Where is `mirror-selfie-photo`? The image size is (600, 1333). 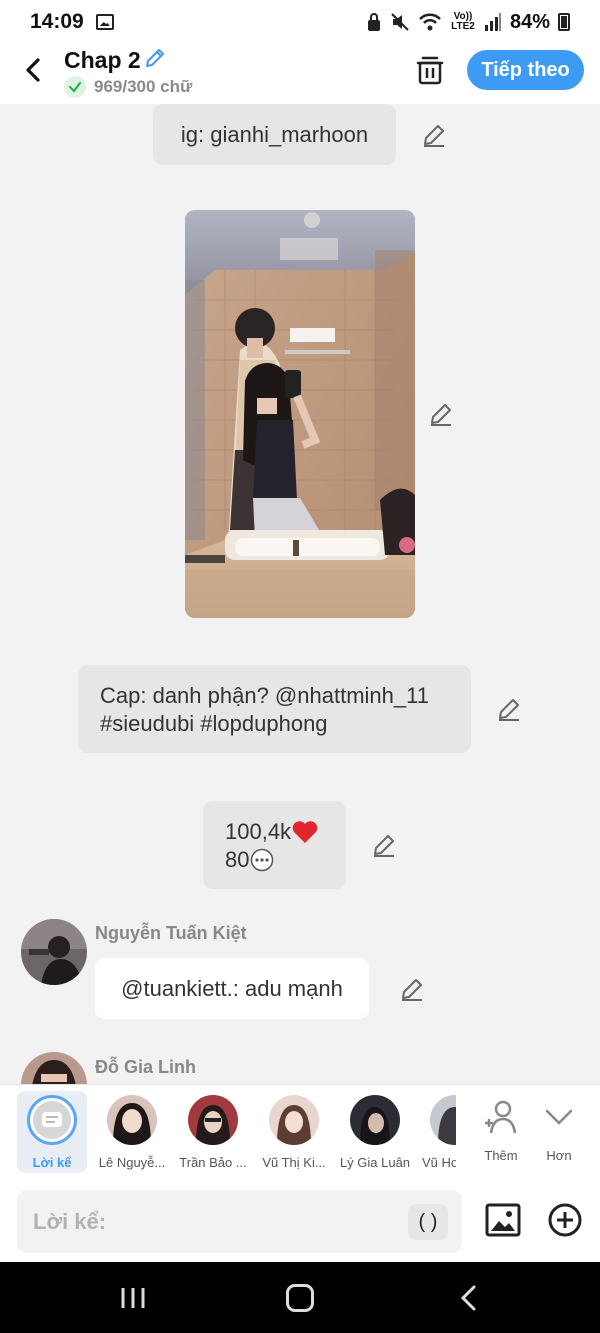
mirror-selfie-photo is located at coordinates (300, 414).